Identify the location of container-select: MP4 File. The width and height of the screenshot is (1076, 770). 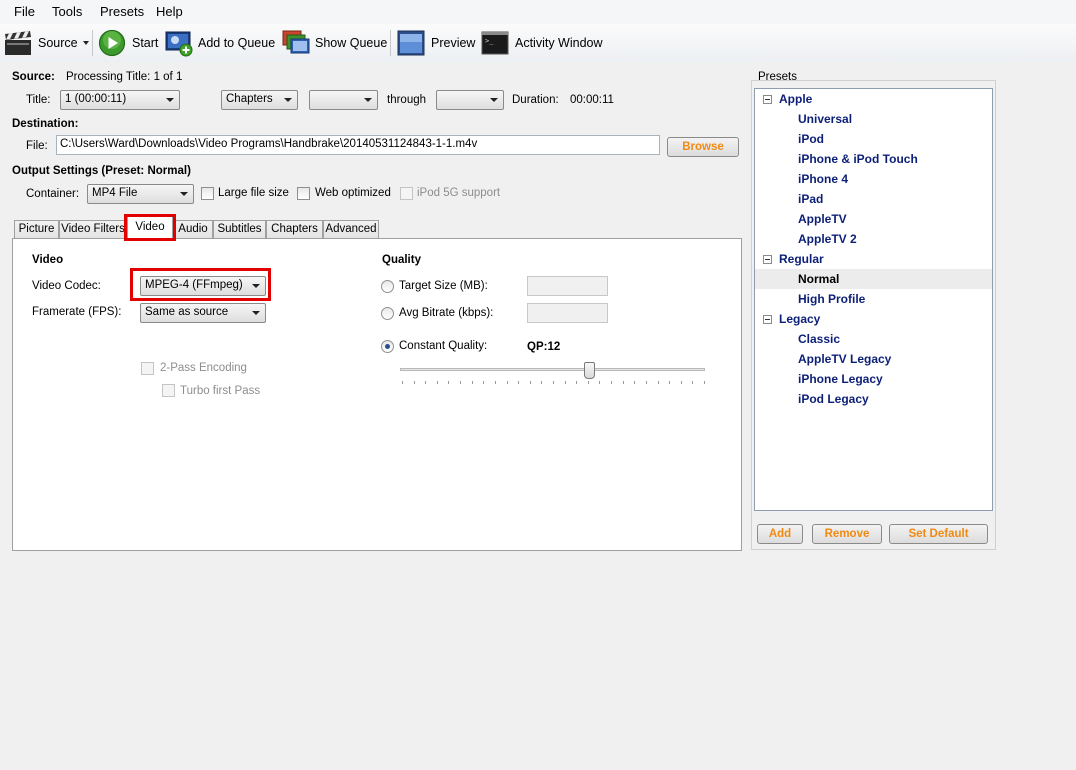
(140, 194).